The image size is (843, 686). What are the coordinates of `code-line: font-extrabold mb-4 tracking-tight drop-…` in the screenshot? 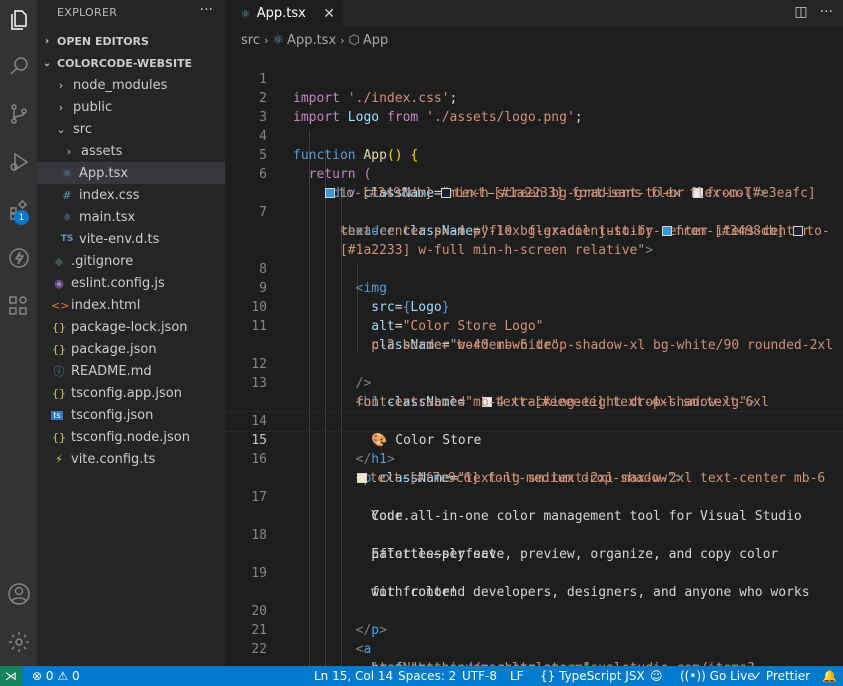 It's located at (534, 392).